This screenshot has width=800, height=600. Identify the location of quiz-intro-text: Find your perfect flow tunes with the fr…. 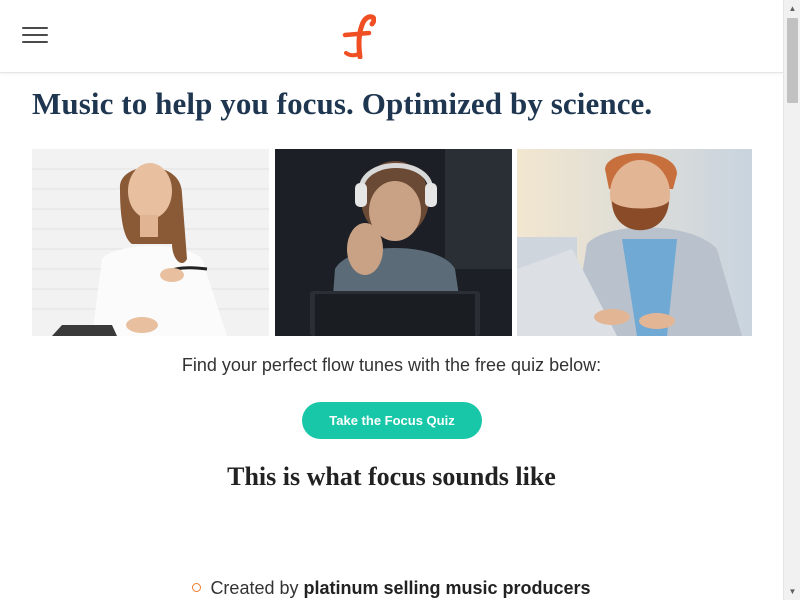
(391, 365).